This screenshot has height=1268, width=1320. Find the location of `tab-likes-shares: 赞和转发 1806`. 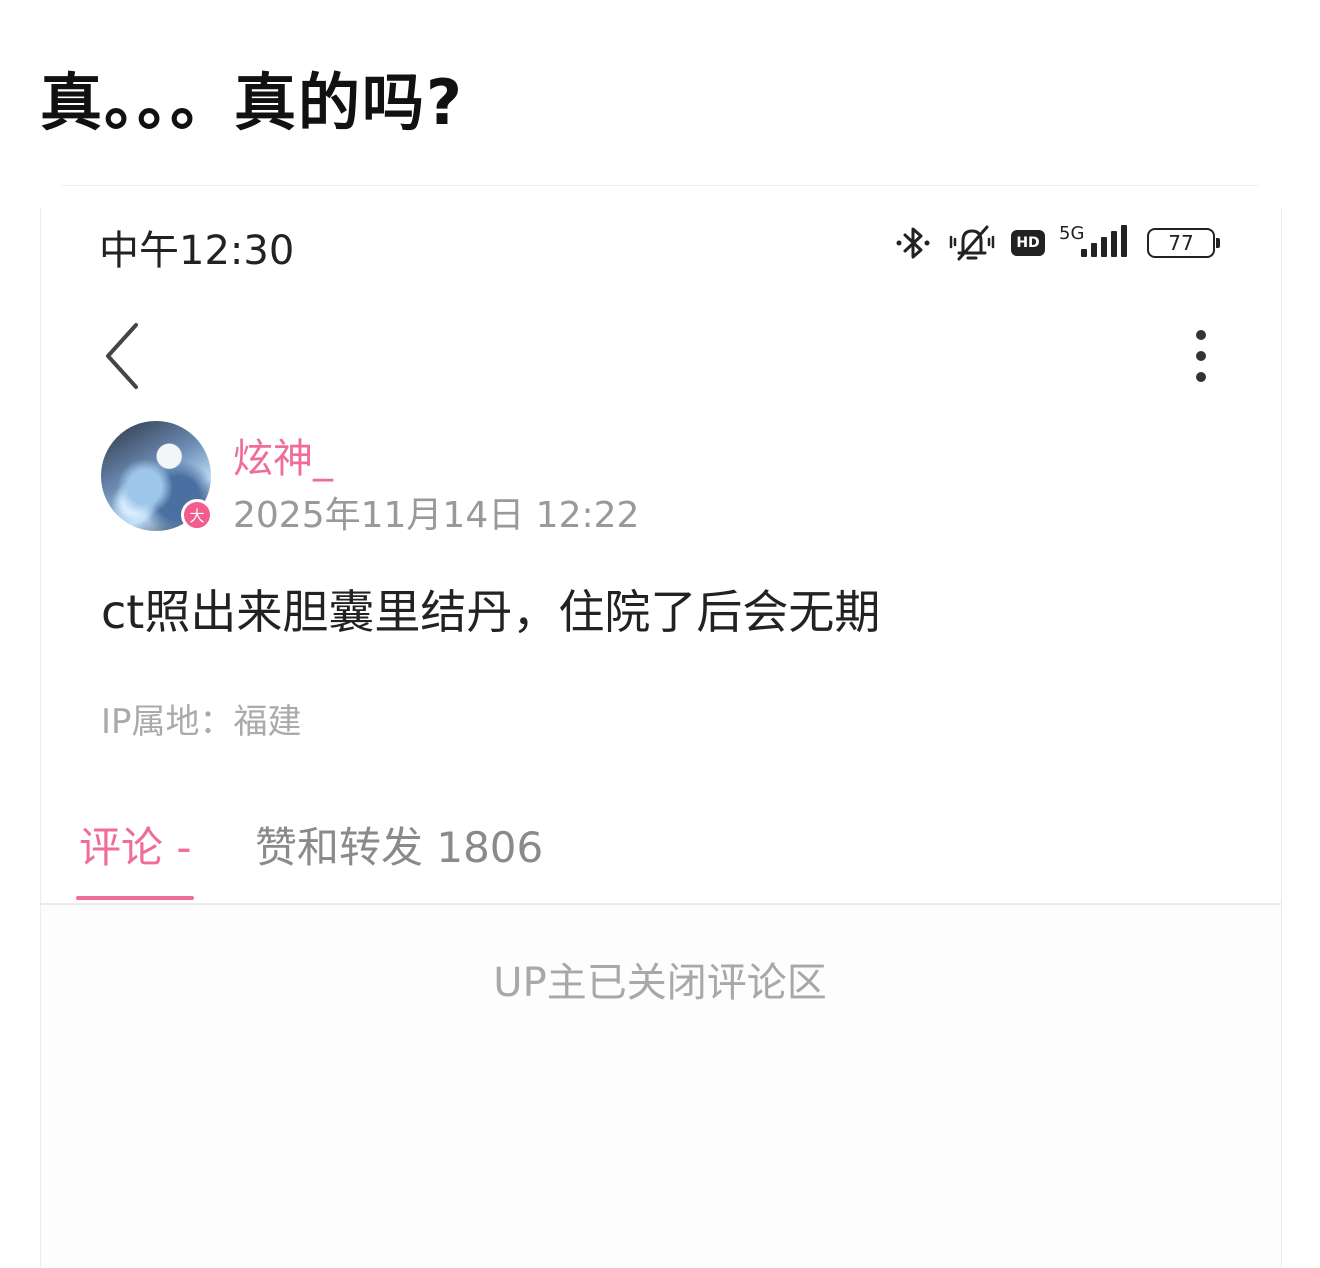

tab-likes-shares: 赞和转发 1806 is located at coordinates (399, 844).